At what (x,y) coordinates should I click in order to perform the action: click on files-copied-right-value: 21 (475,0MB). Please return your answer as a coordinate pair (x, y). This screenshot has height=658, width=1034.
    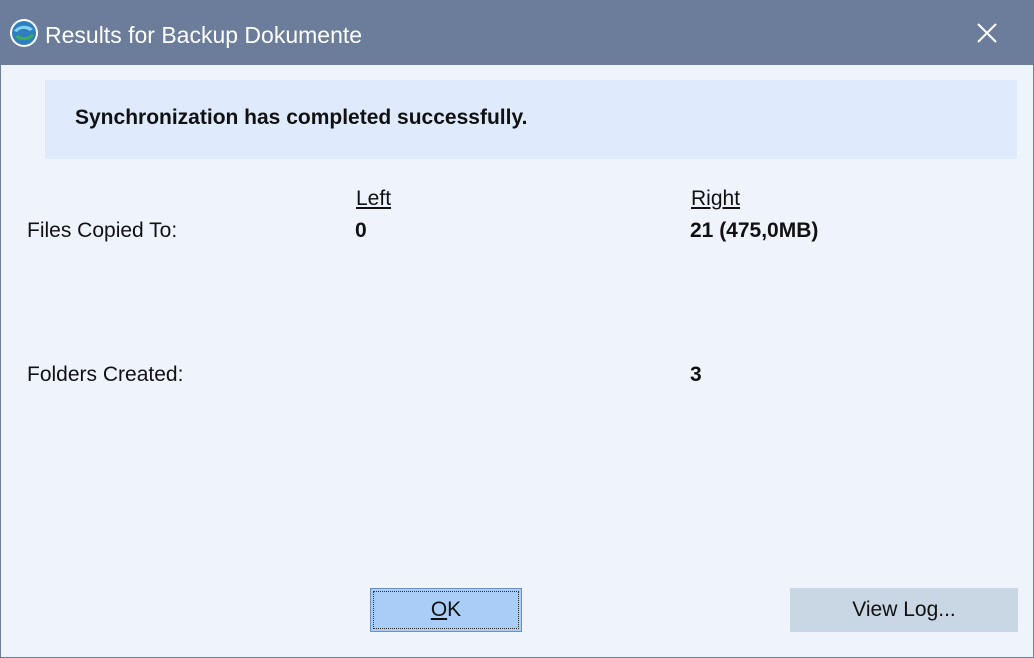
    Looking at the image, I should click on (754, 230).